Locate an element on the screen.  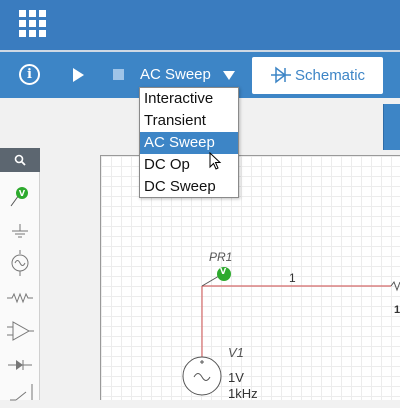
ground-icon is located at coordinates (20, 231).